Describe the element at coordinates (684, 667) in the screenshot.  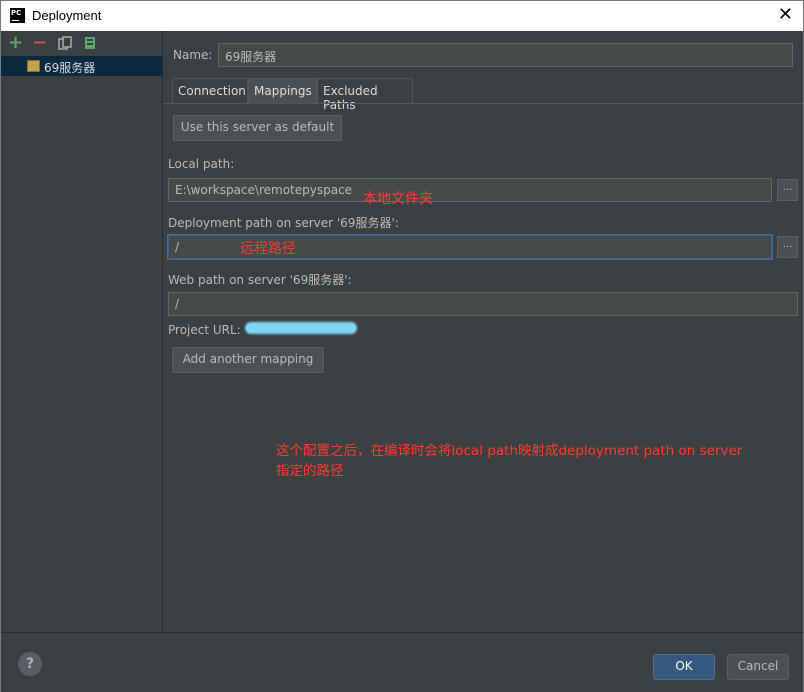
I see `ok-button: OK` at that location.